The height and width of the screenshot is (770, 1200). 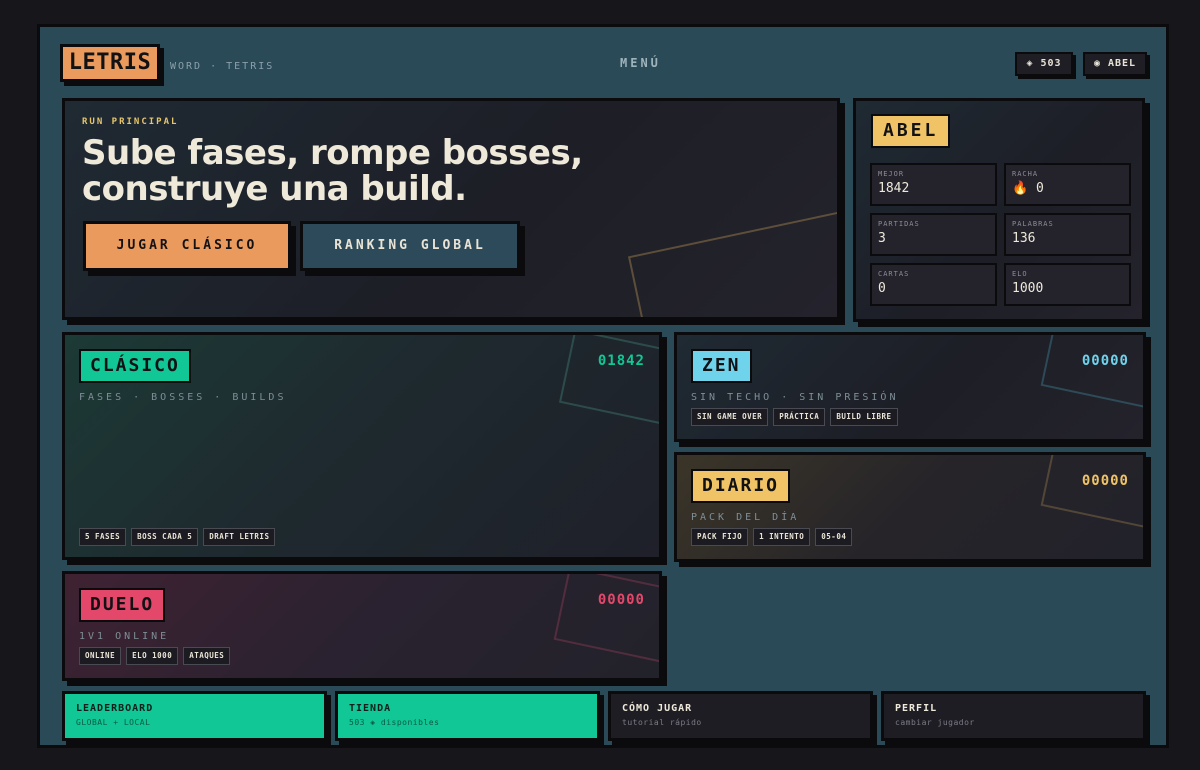 What do you see at coordinates (222, 66) in the screenshot?
I see `logo-subtitle: WORD · TETRIS` at bounding box center [222, 66].